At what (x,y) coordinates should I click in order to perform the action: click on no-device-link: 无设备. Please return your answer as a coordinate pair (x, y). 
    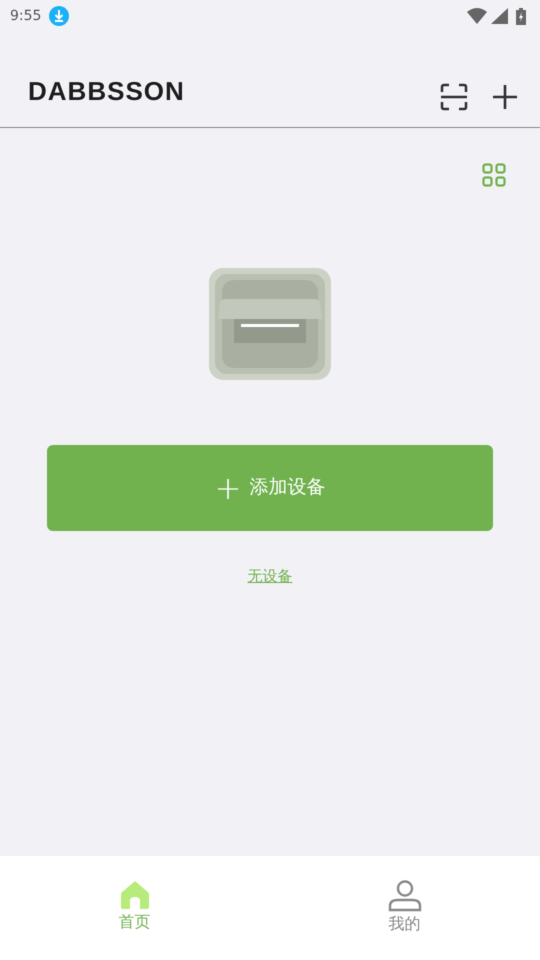
    Looking at the image, I should click on (270, 576).